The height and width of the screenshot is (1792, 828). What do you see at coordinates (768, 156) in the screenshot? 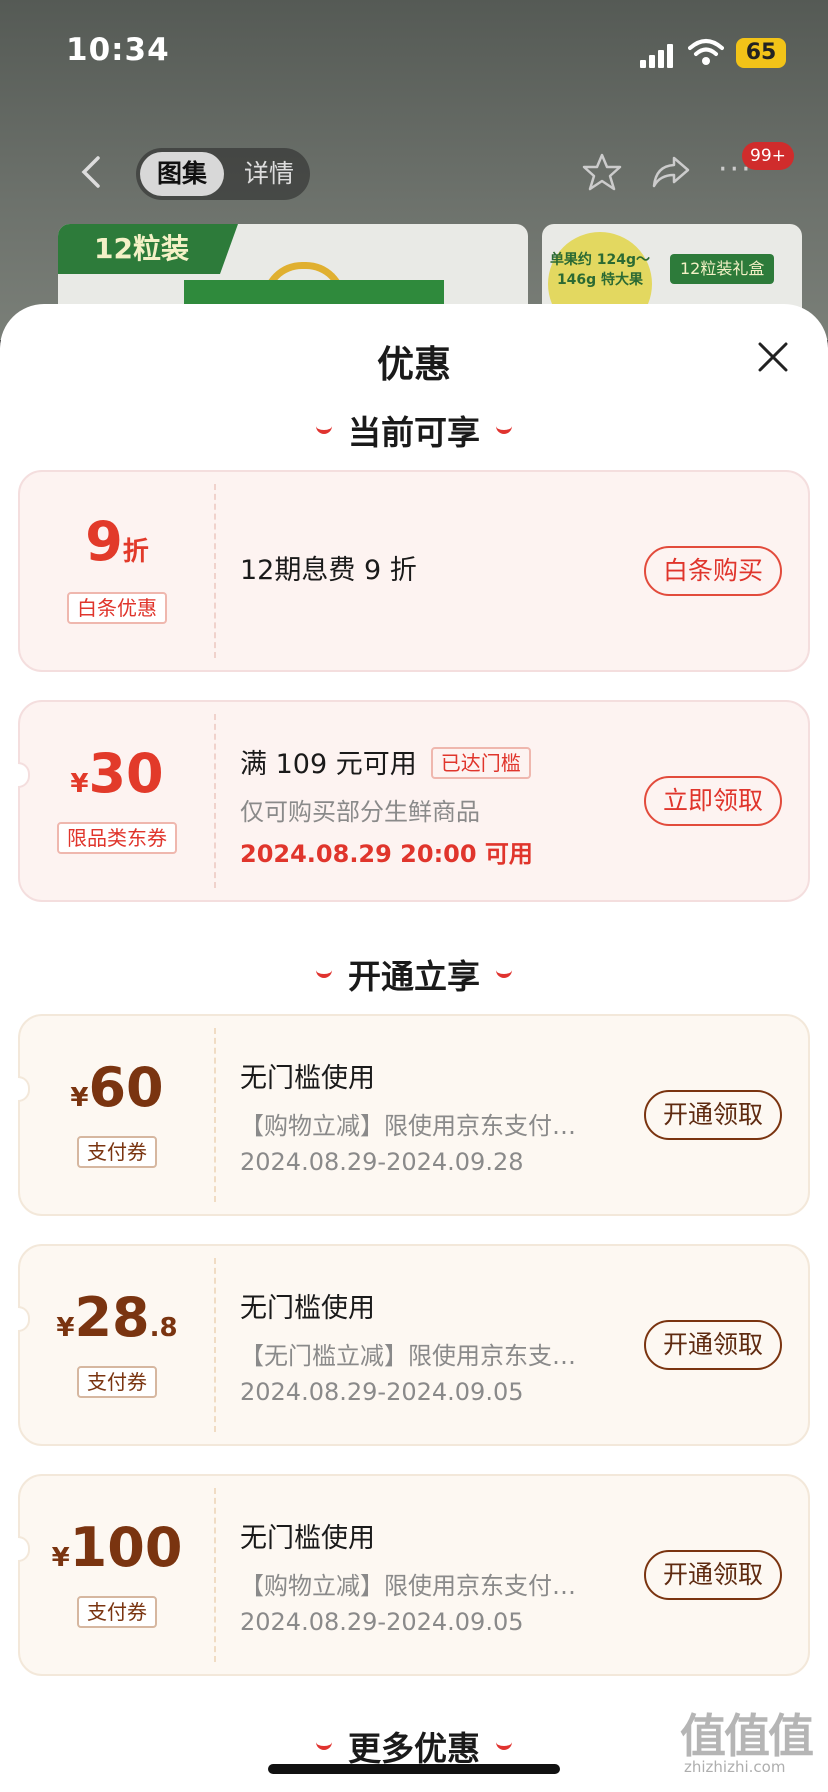
I see `message-badge: 99+` at bounding box center [768, 156].